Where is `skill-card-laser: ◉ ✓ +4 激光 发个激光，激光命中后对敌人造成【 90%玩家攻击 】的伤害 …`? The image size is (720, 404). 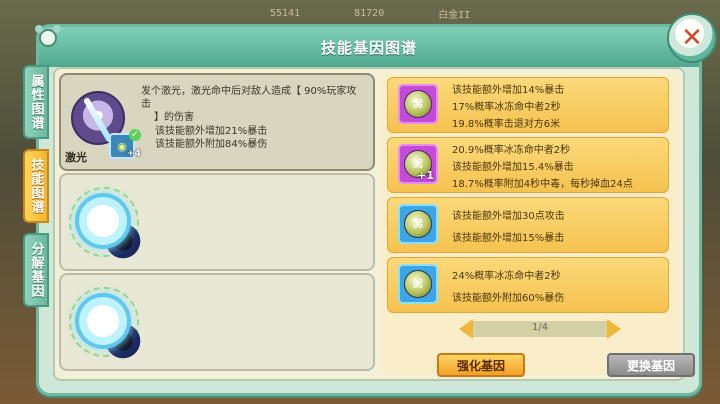
skill-card-laser: ◉ ✓ +4 激光 发个激光，激光命中后对敌人造成【 90%玩家攻击 】的伤害 … is located at coordinates (217, 122).